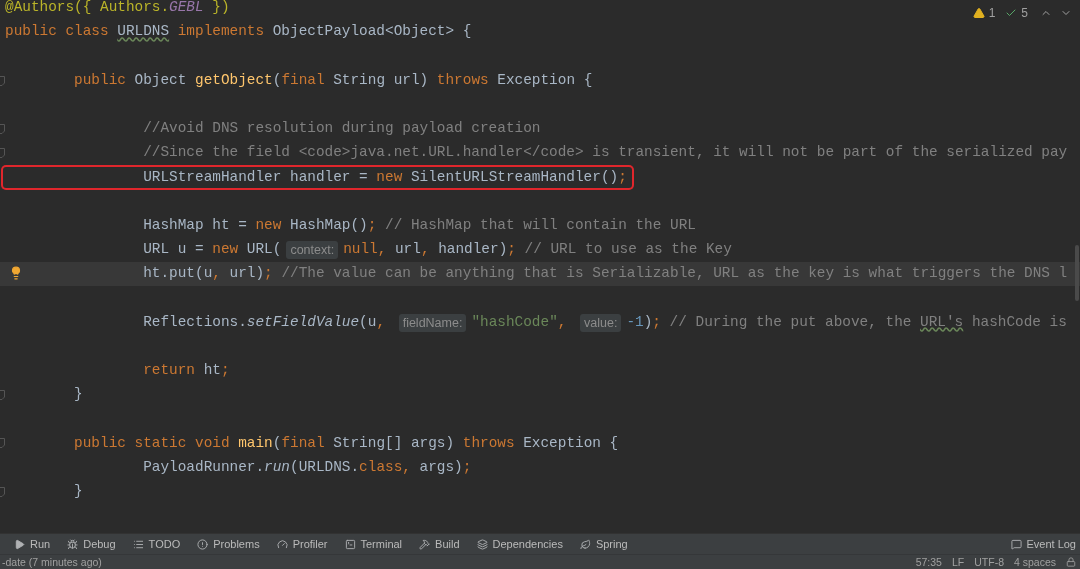 This screenshot has width=1080, height=569. I want to click on keyword: class,, so click(385, 467).